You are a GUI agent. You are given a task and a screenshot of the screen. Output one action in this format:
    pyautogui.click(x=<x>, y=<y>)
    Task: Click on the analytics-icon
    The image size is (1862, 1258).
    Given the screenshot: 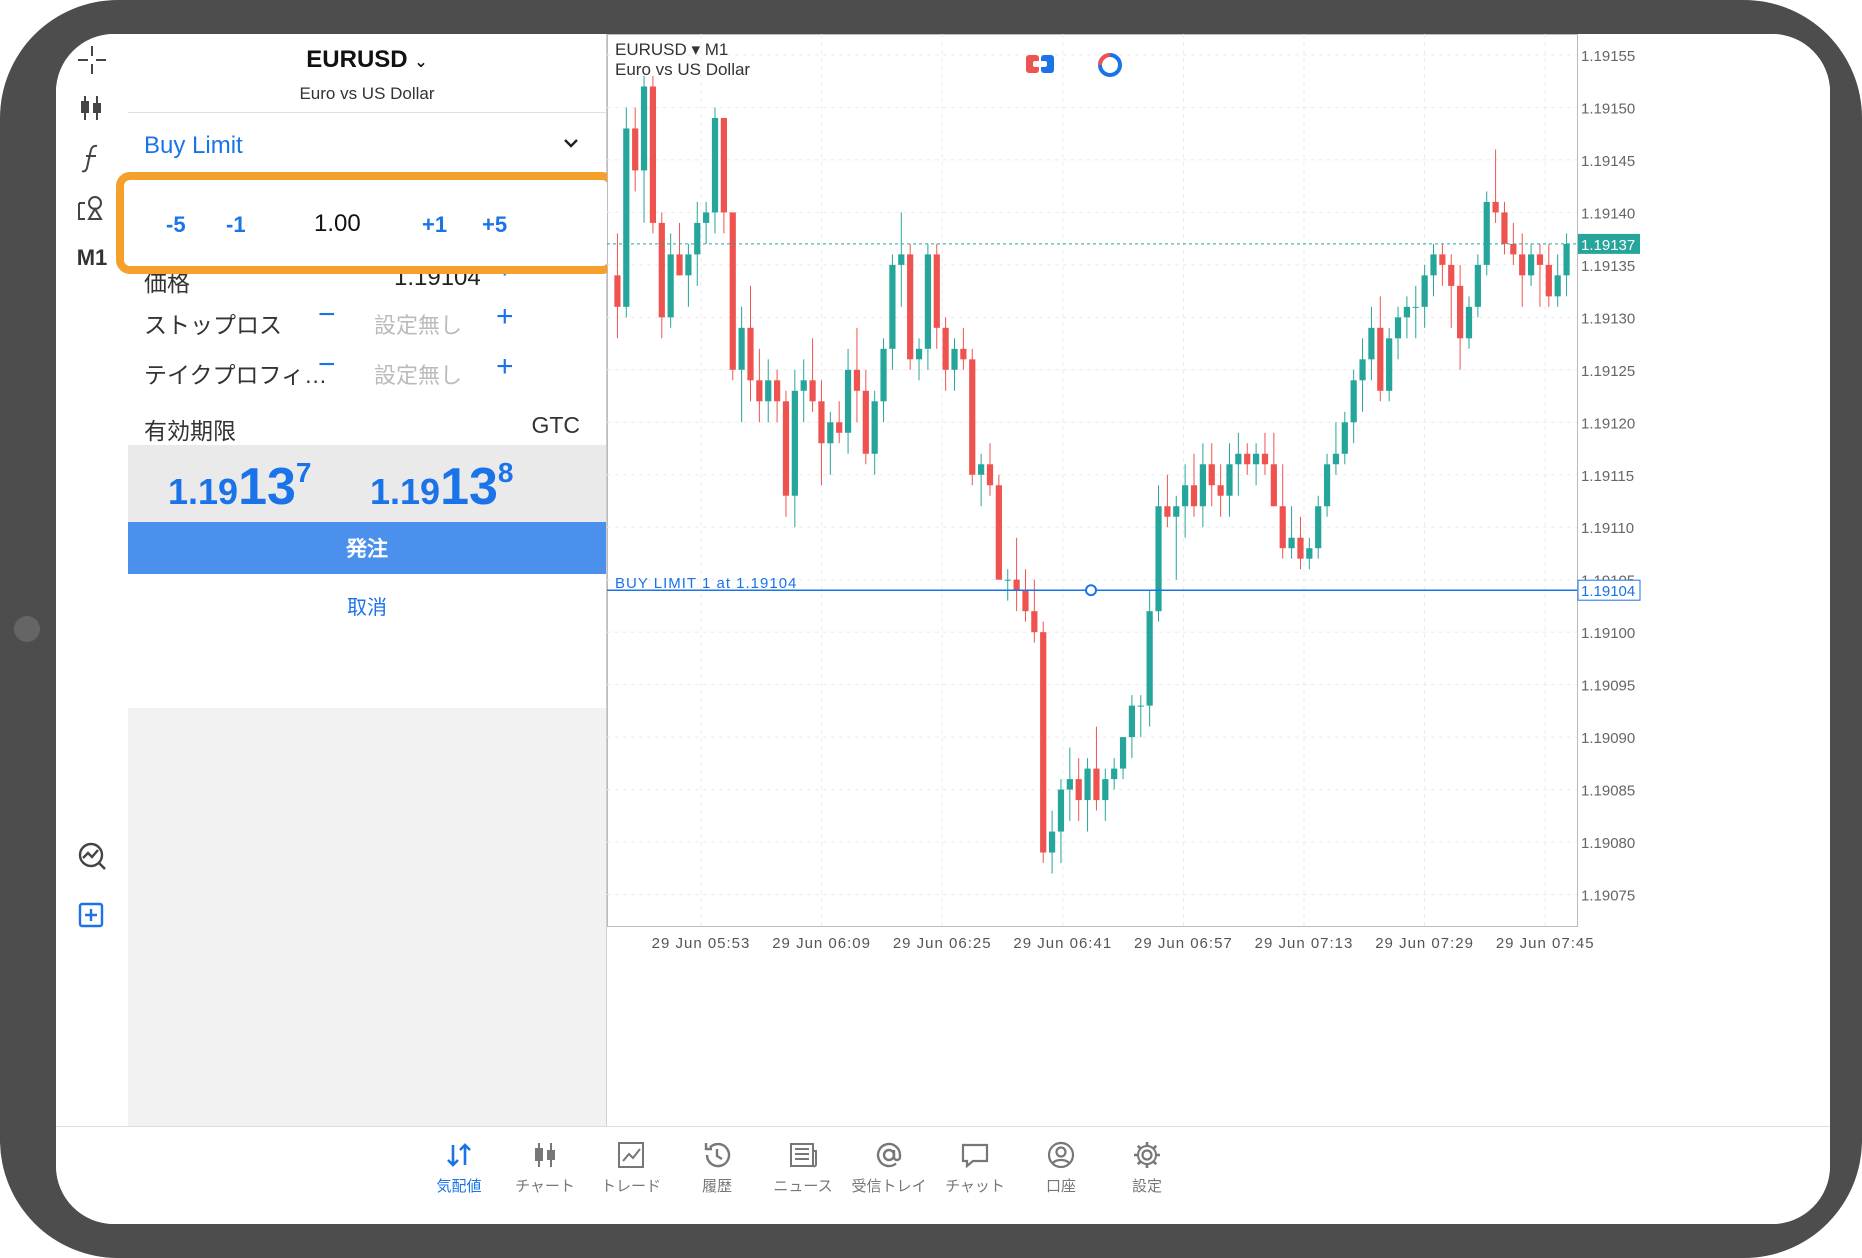 What is the action you would take?
    pyautogui.click(x=92, y=856)
    